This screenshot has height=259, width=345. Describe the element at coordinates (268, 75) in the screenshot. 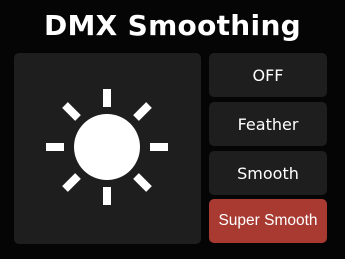

I see `option-off-button: OFF` at that location.